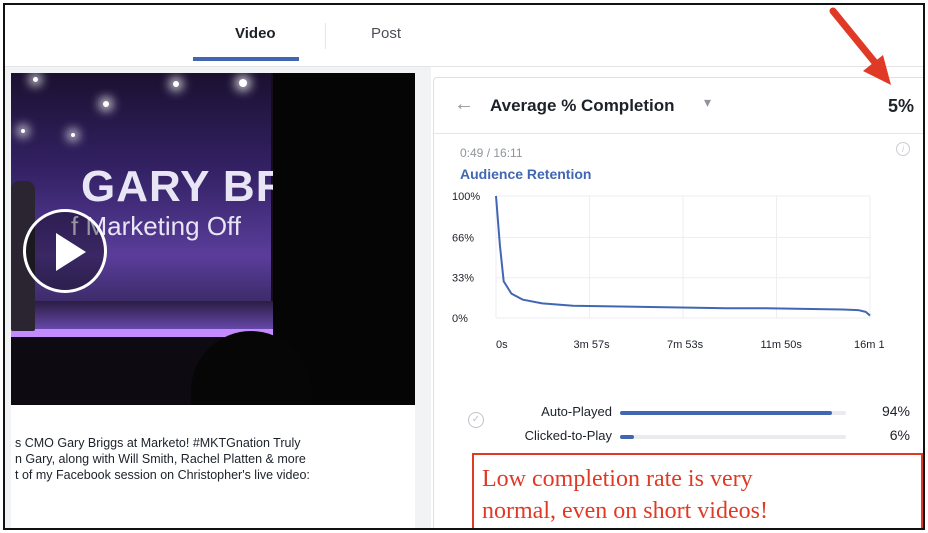 The image size is (928, 533). What do you see at coordinates (617, 479) in the screenshot?
I see `annotation-line: Low completion rate is very` at bounding box center [617, 479].